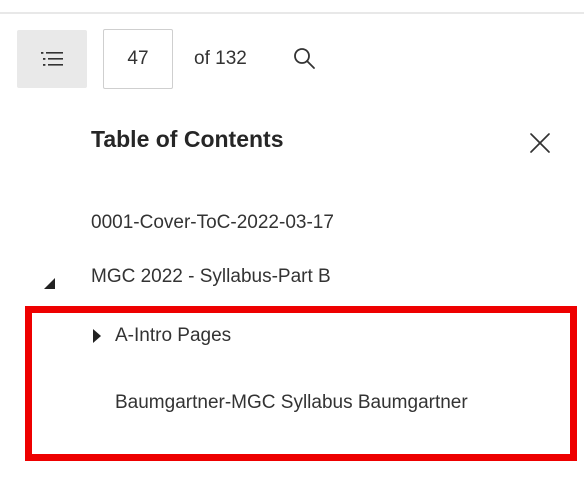  What do you see at coordinates (292, 143) in the screenshot?
I see `toc-header: Table of Contents` at bounding box center [292, 143].